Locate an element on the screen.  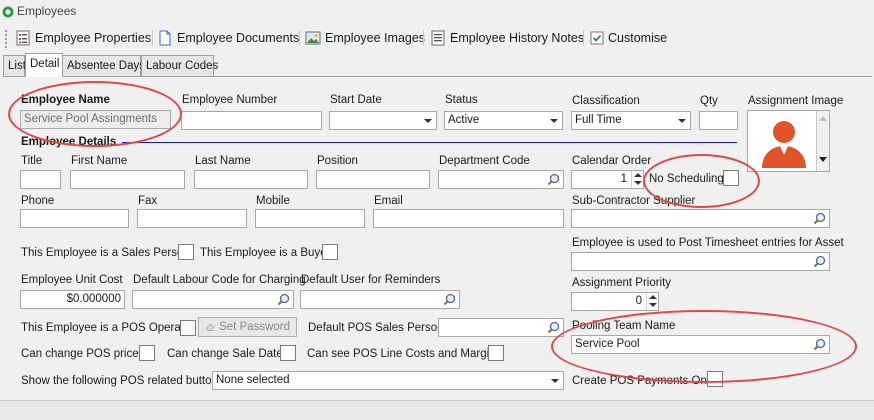
scroll-up-icon is located at coordinates (823, 118).